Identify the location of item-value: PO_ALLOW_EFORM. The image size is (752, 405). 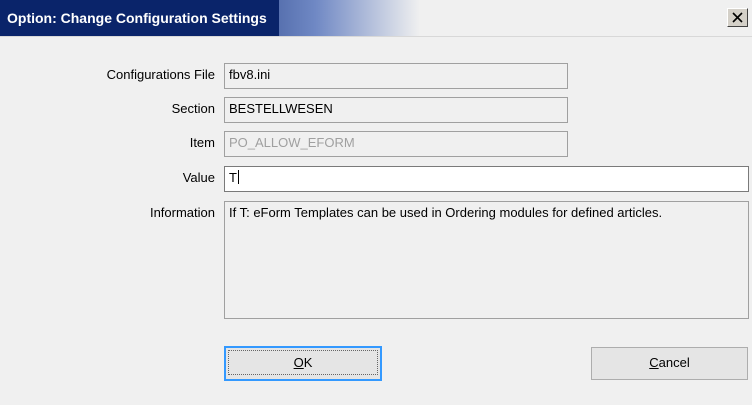
(292, 142).